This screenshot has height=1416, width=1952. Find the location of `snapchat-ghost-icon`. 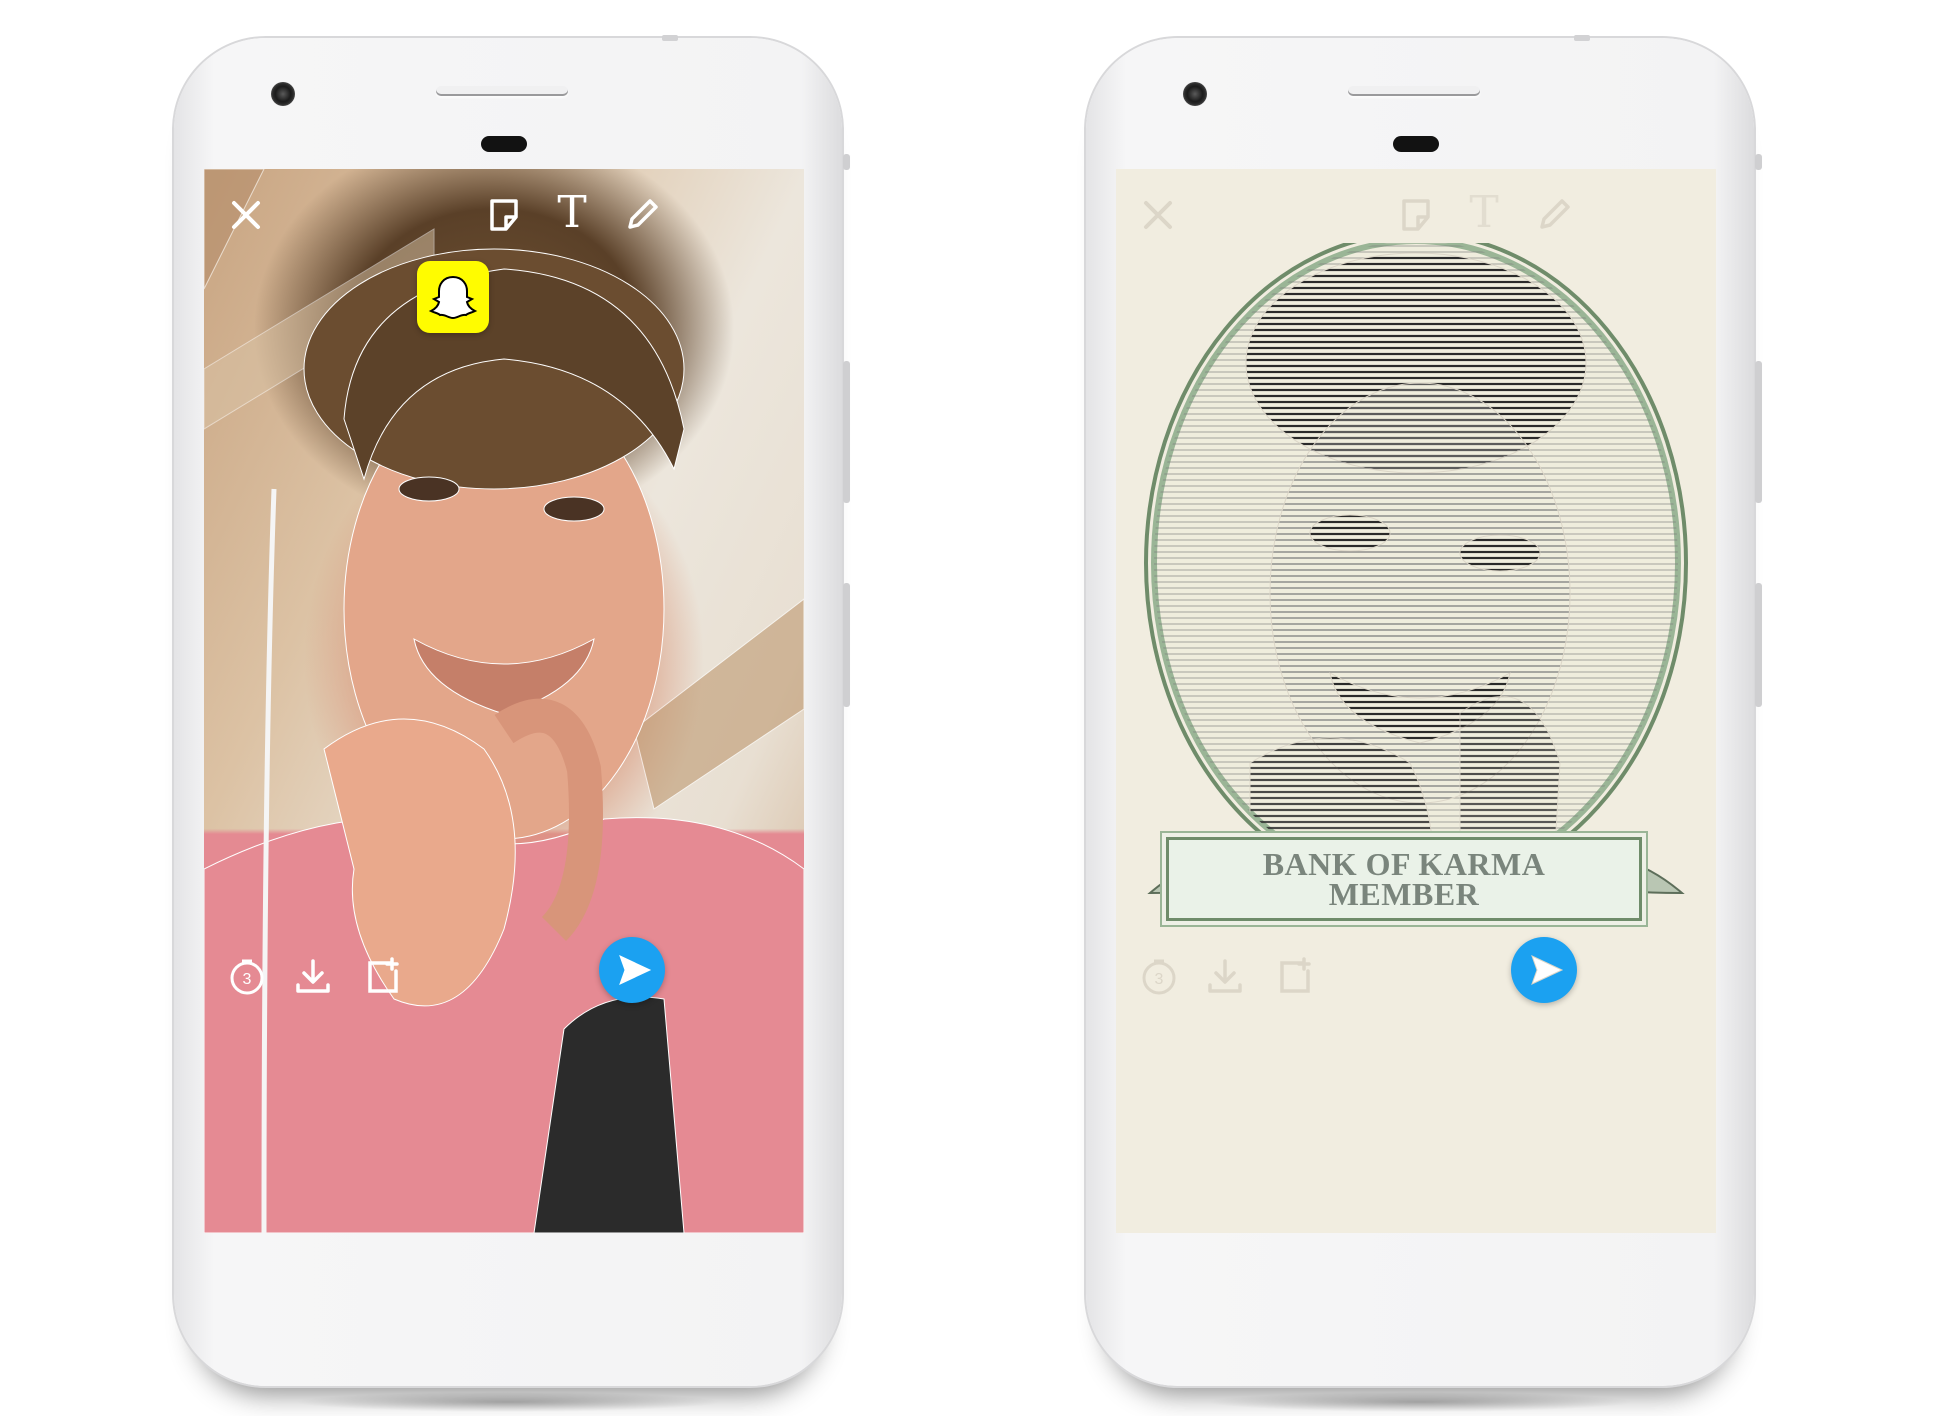

snapchat-ghost-icon is located at coordinates (453, 297).